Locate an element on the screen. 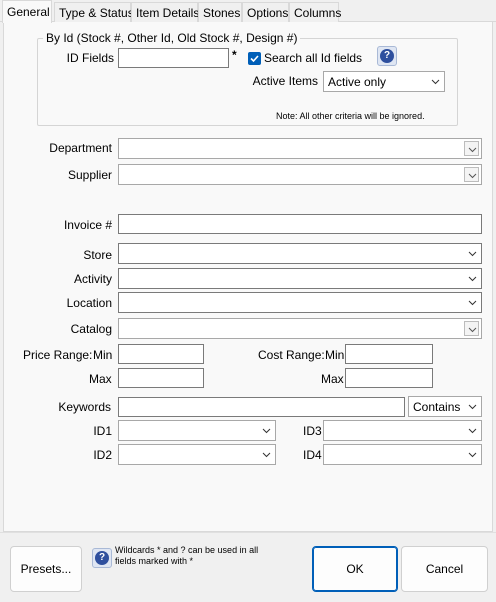 The height and width of the screenshot is (602, 496). tab-general: General is located at coordinates (27, 11).